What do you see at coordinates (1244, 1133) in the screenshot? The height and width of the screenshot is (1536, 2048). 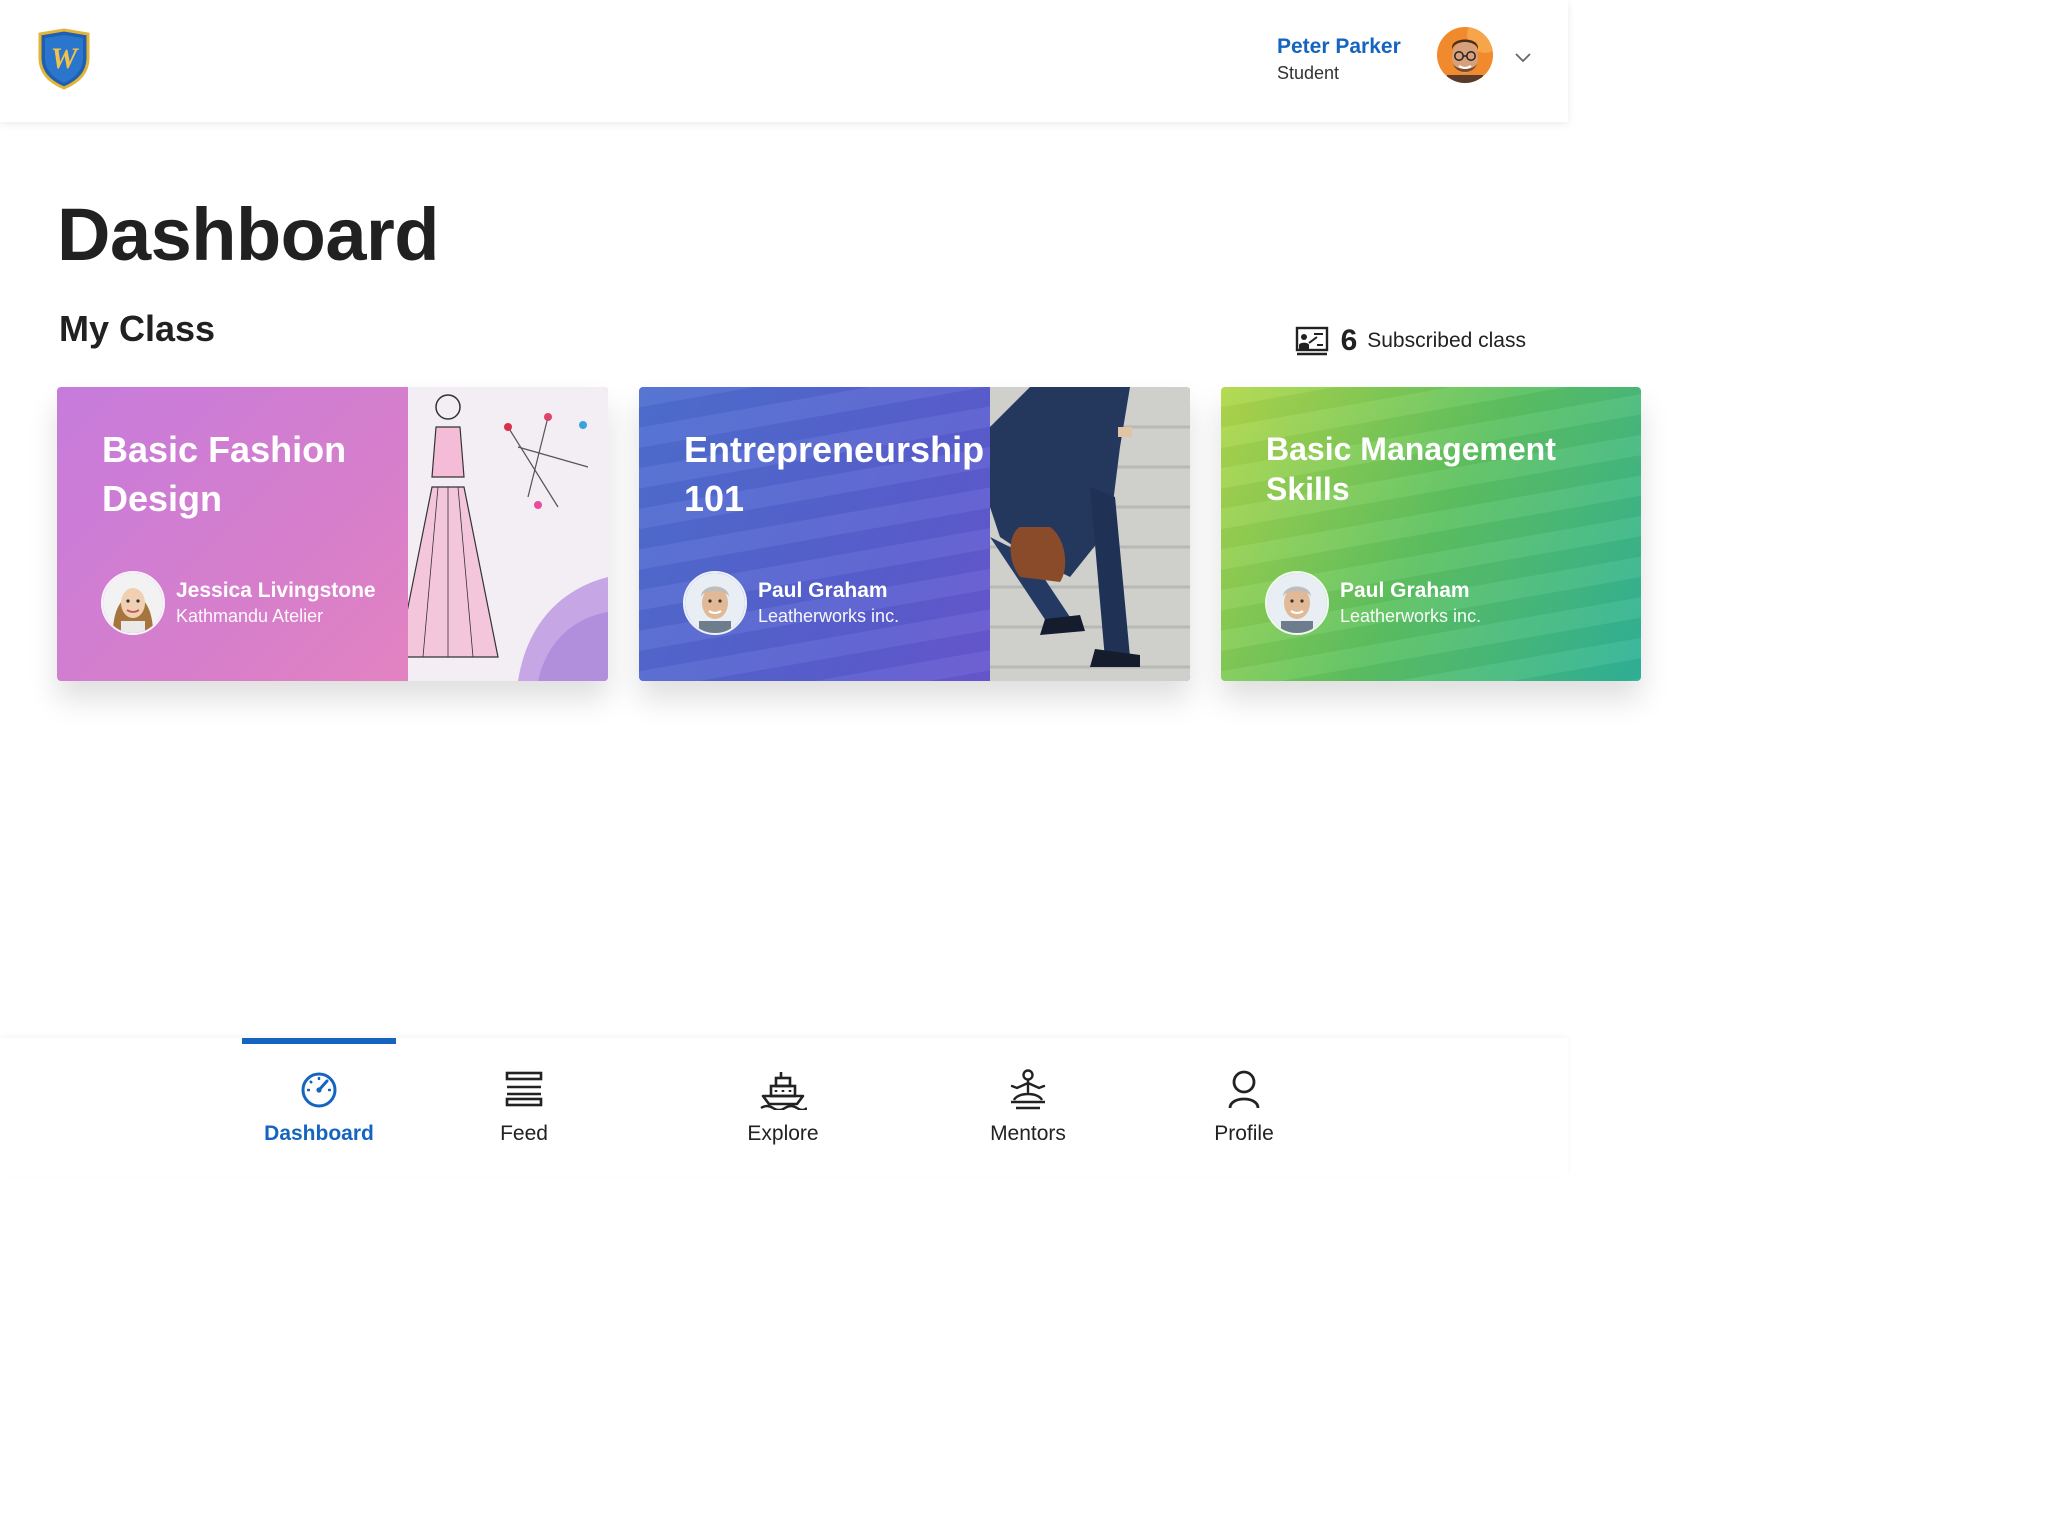 I see `nav-label: Profile` at bounding box center [1244, 1133].